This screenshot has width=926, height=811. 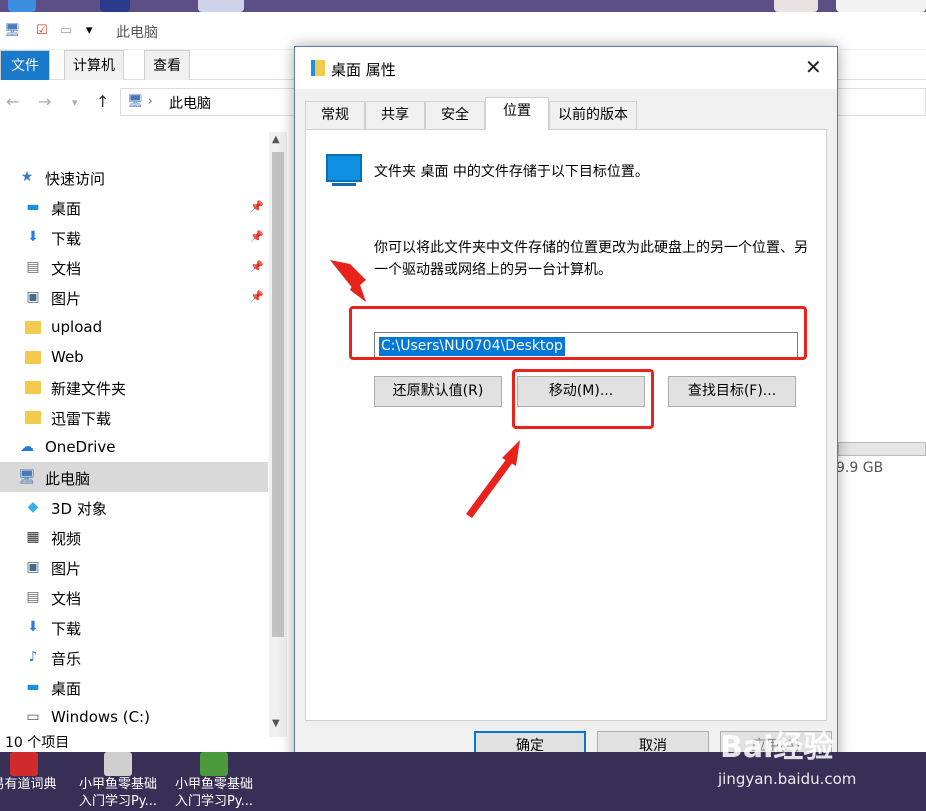 I want to click on navigation-pane-scrollbar: ▲ ▼, so click(x=278, y=434).